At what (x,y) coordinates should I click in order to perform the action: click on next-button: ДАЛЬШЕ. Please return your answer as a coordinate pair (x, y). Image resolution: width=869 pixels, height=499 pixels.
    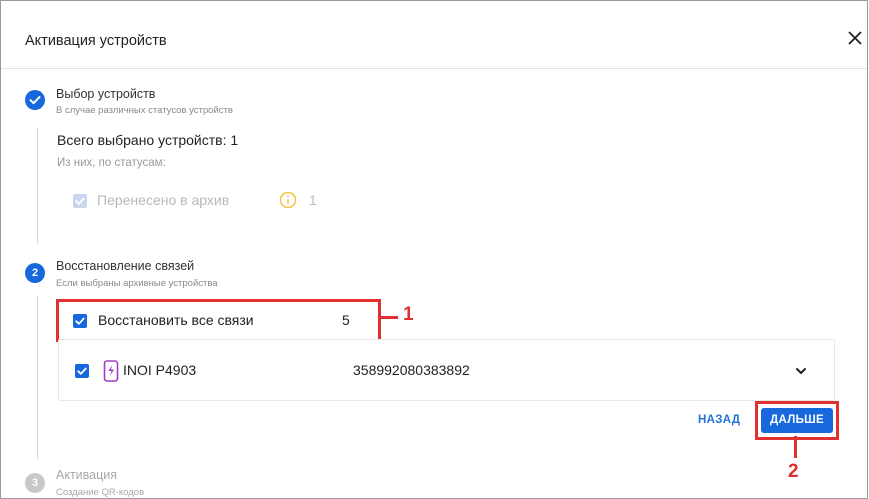
    Looking at the image, I should click on (797, 420).